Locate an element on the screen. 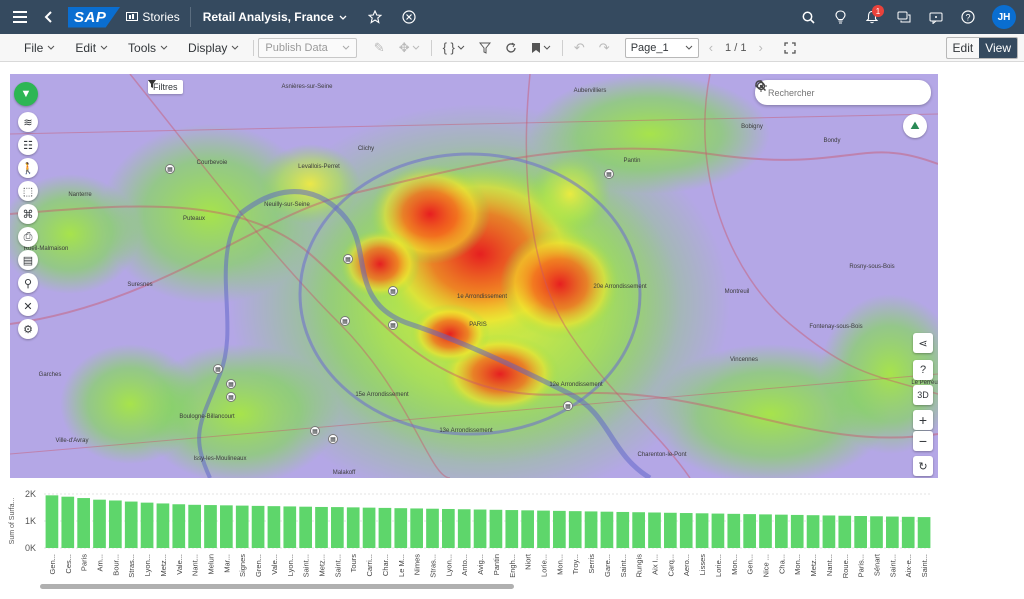 The height and width of the screenshot is (599, 1024). menu-icon is located at coordinates (20, 17).